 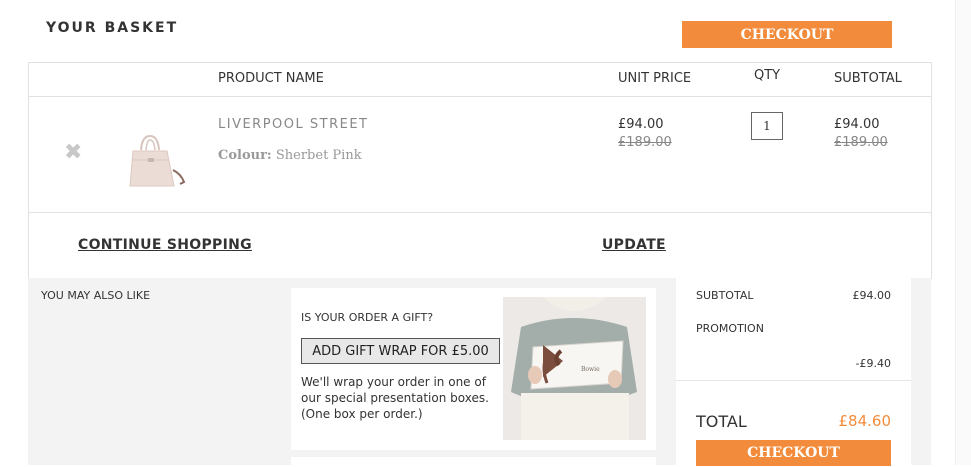 I want to click on summary-promotion-label: PROMOTION, so click(x=730, y=328).